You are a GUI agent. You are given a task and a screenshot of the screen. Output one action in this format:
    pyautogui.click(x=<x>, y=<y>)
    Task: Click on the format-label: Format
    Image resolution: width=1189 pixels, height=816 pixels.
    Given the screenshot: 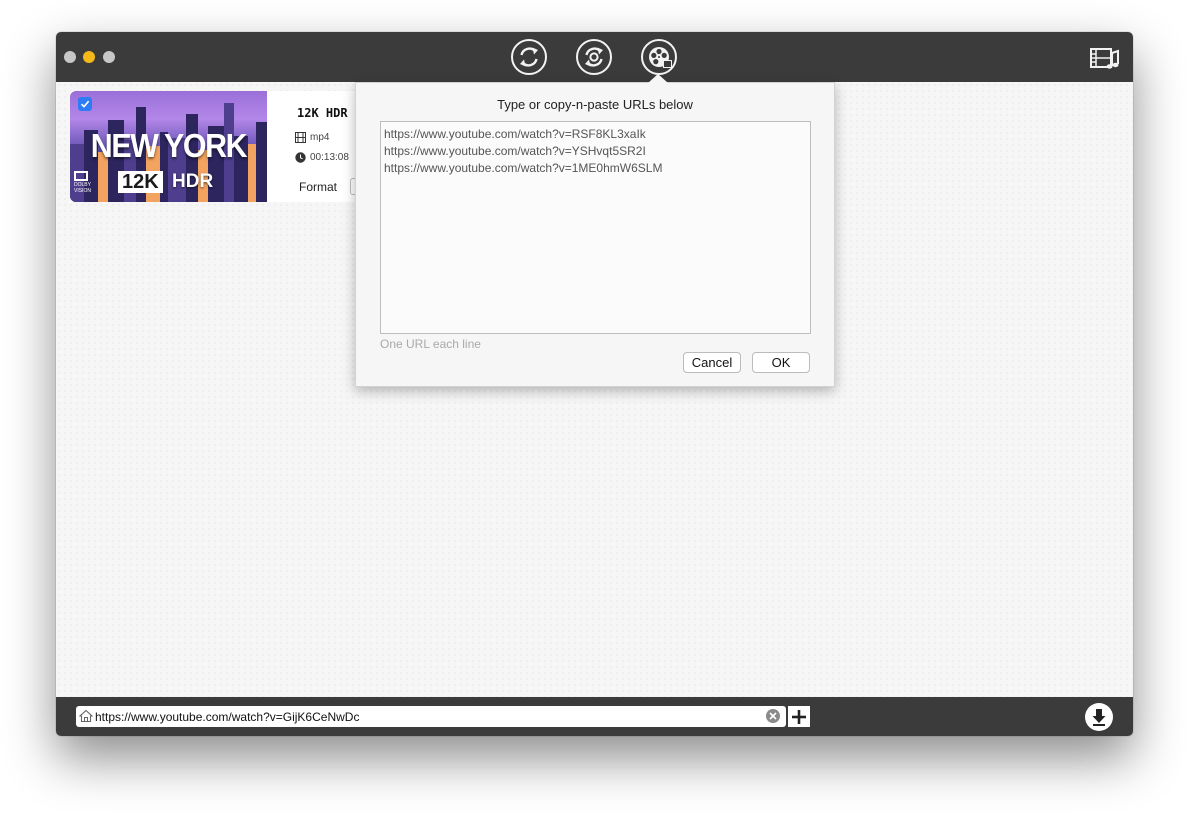 What is the action you would take?
    pyautogui.click(x=318, y=187)
    